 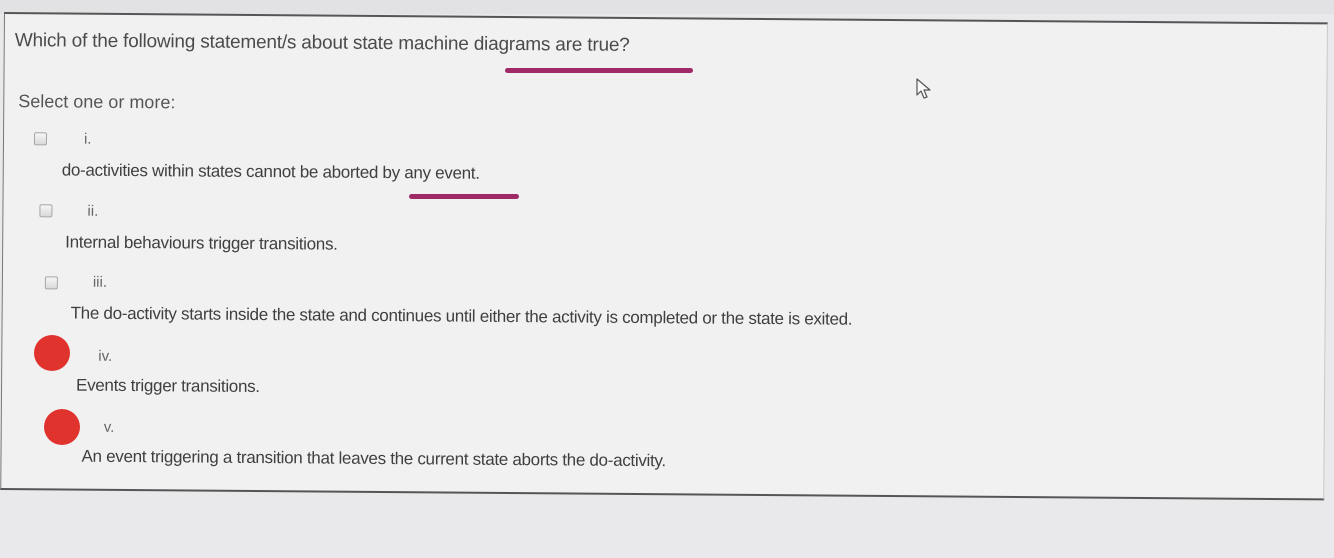 I want to click on option-1-checkbox, so click(x=40, y=139).